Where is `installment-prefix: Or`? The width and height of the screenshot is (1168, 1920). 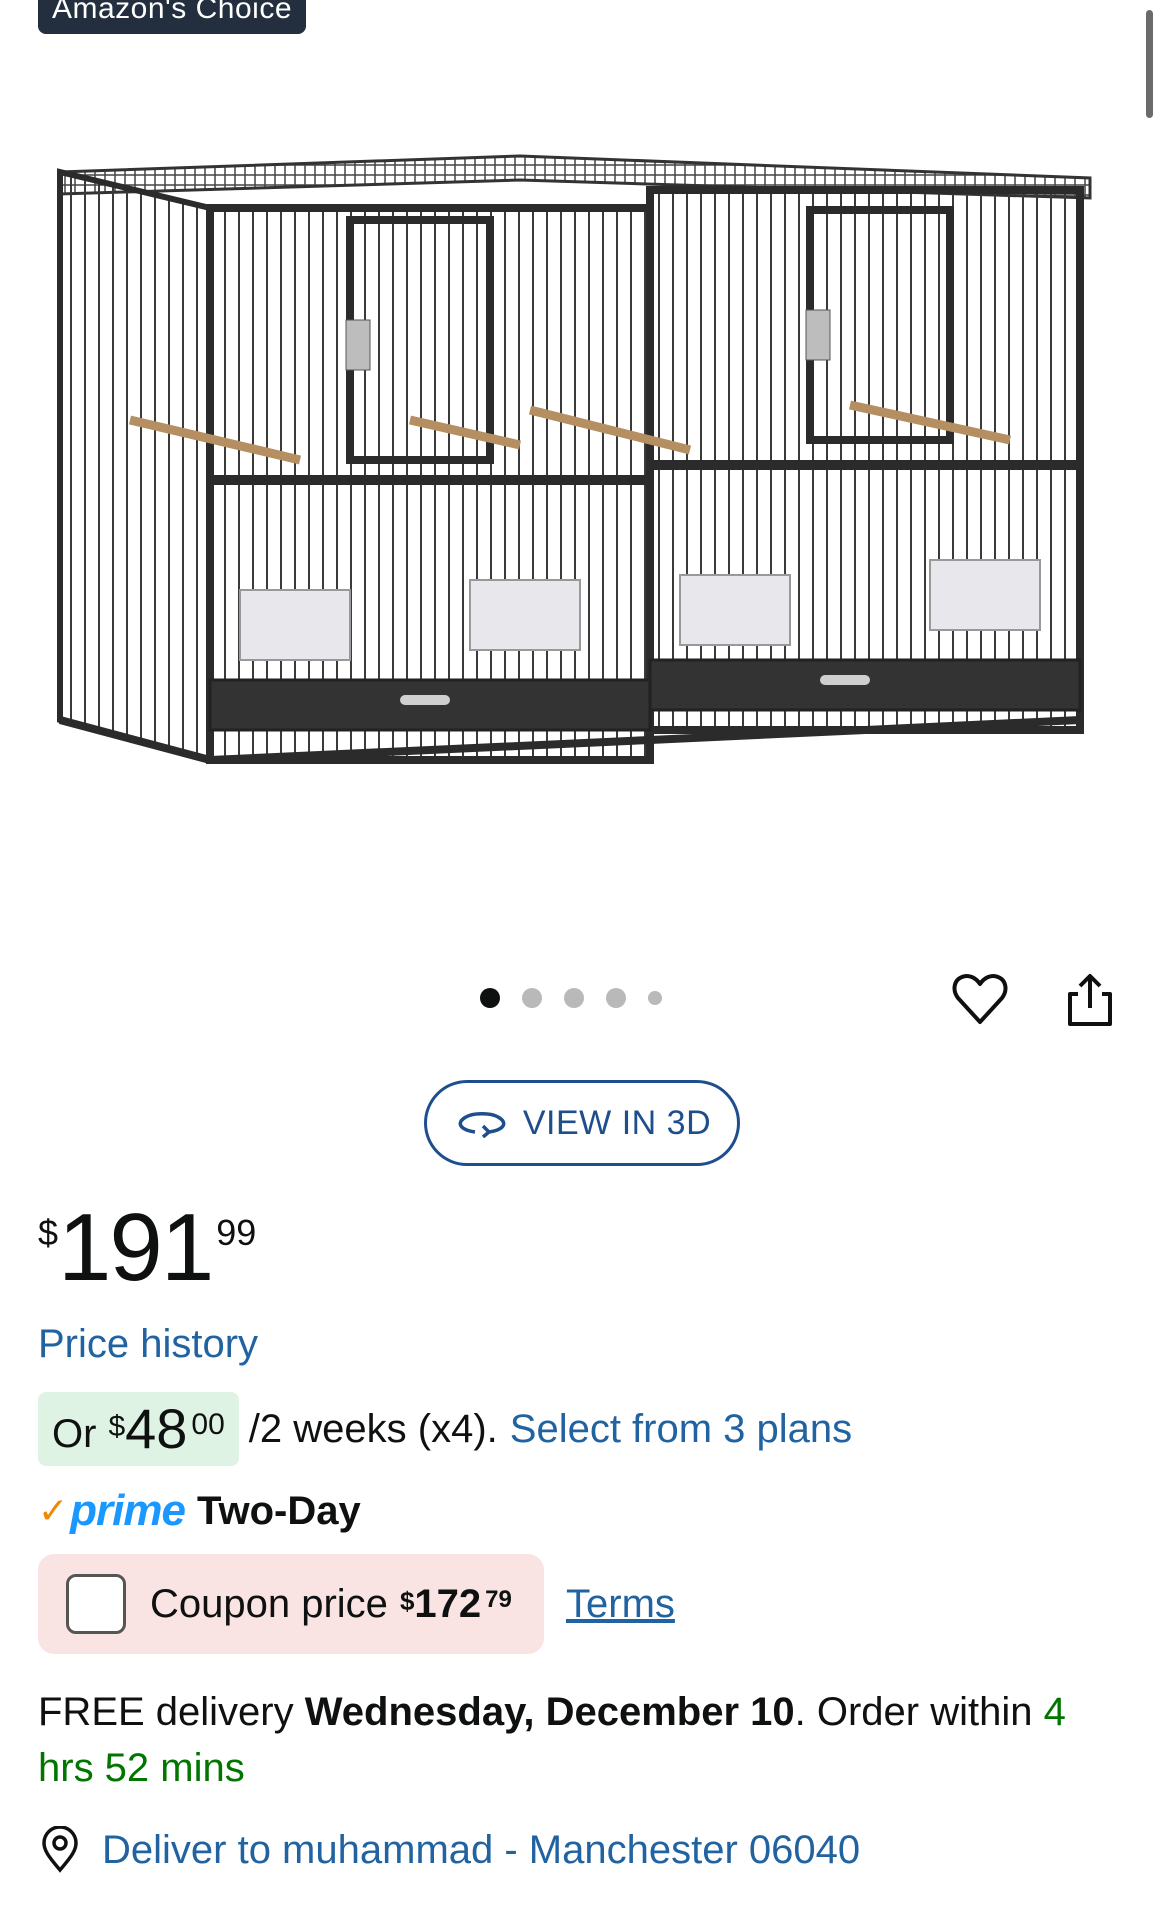
installment-prefix: Or is located at coordinates (74, 1434).